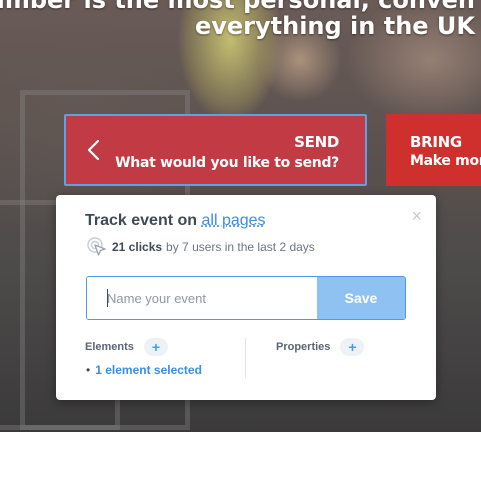  I want to click on hero-headline-line-2: everything in the UK, so click(334, 26).